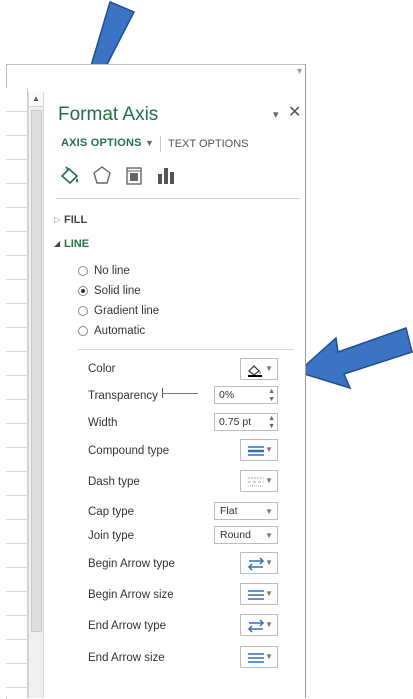 The image size is (413, 699). I want to click on begin-arrow-type-label: Begin Arrow type, so click(131, 564).